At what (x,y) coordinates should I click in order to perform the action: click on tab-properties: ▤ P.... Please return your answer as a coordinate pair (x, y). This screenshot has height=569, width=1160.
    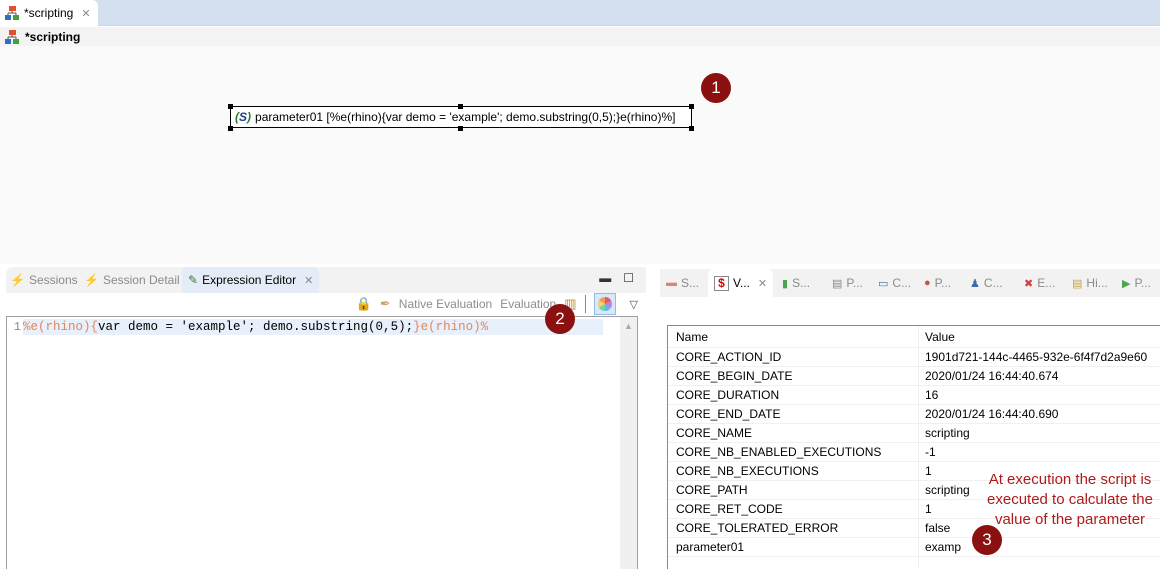
    Looking at the image, I should click on (847, 283).